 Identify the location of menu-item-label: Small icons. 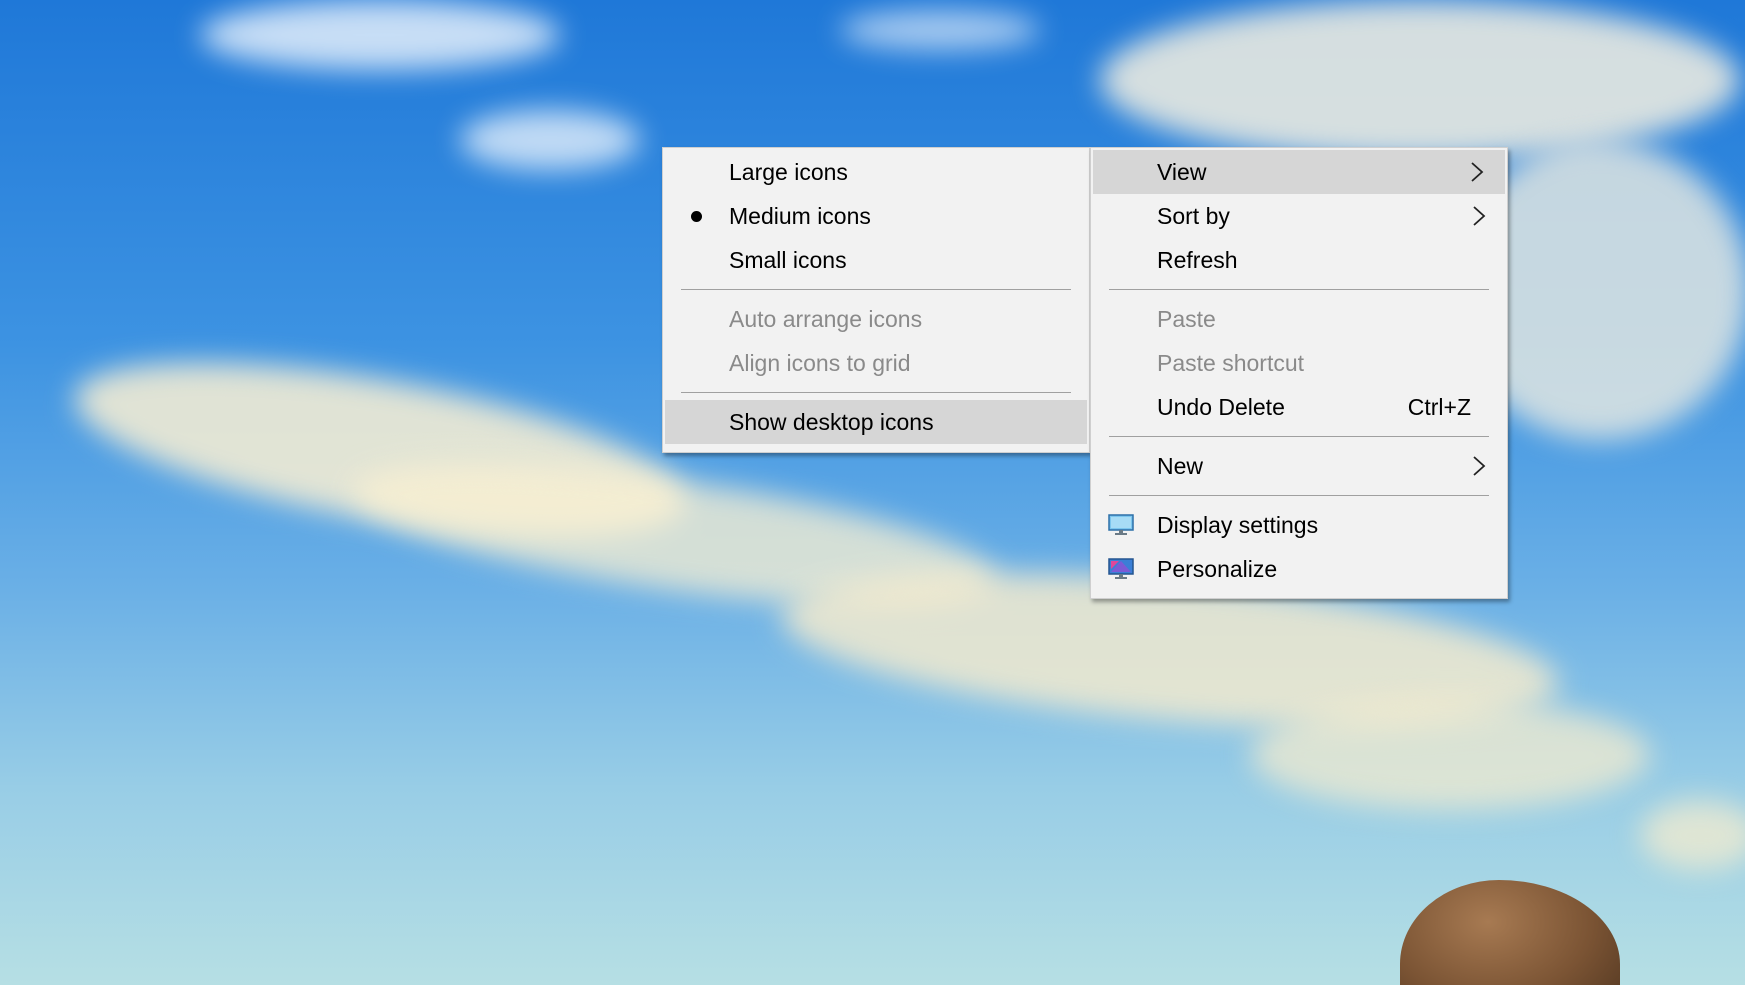
(788, 259).